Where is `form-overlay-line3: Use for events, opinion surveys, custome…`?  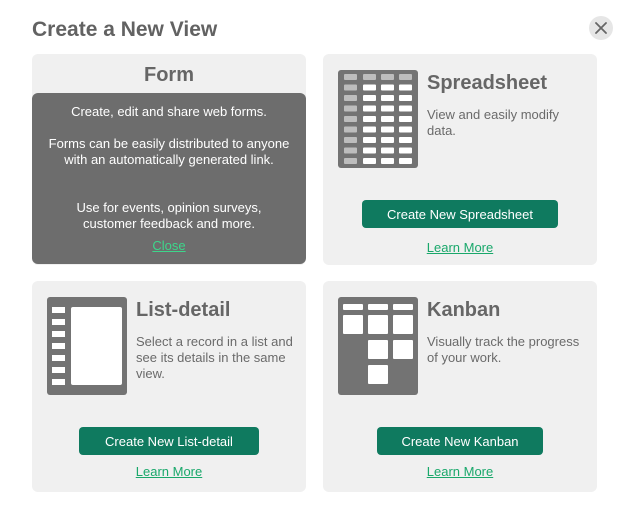 form-overlay-line3: Use for events, opinion surveys, custome… is located at coordinates (169, 215).